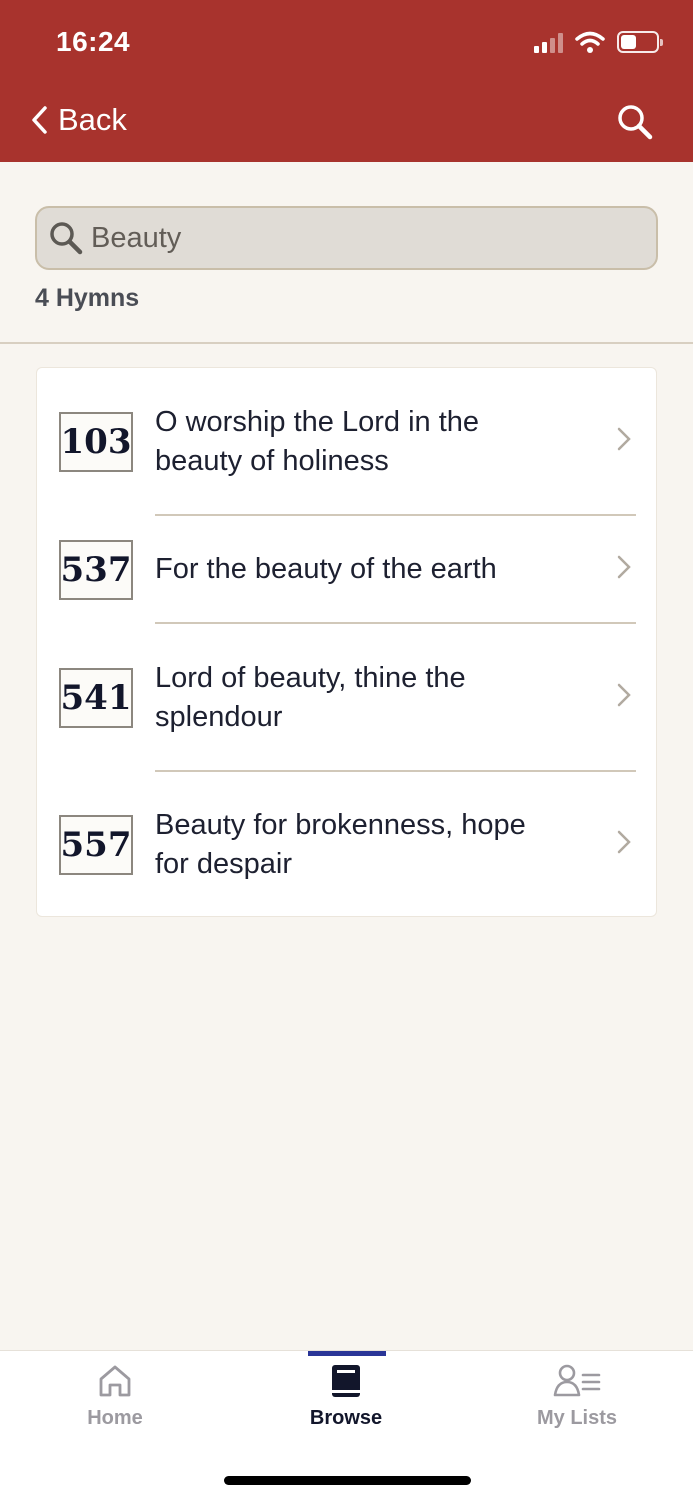  I want to click on cellular-signal-icon, so click(548, 42).